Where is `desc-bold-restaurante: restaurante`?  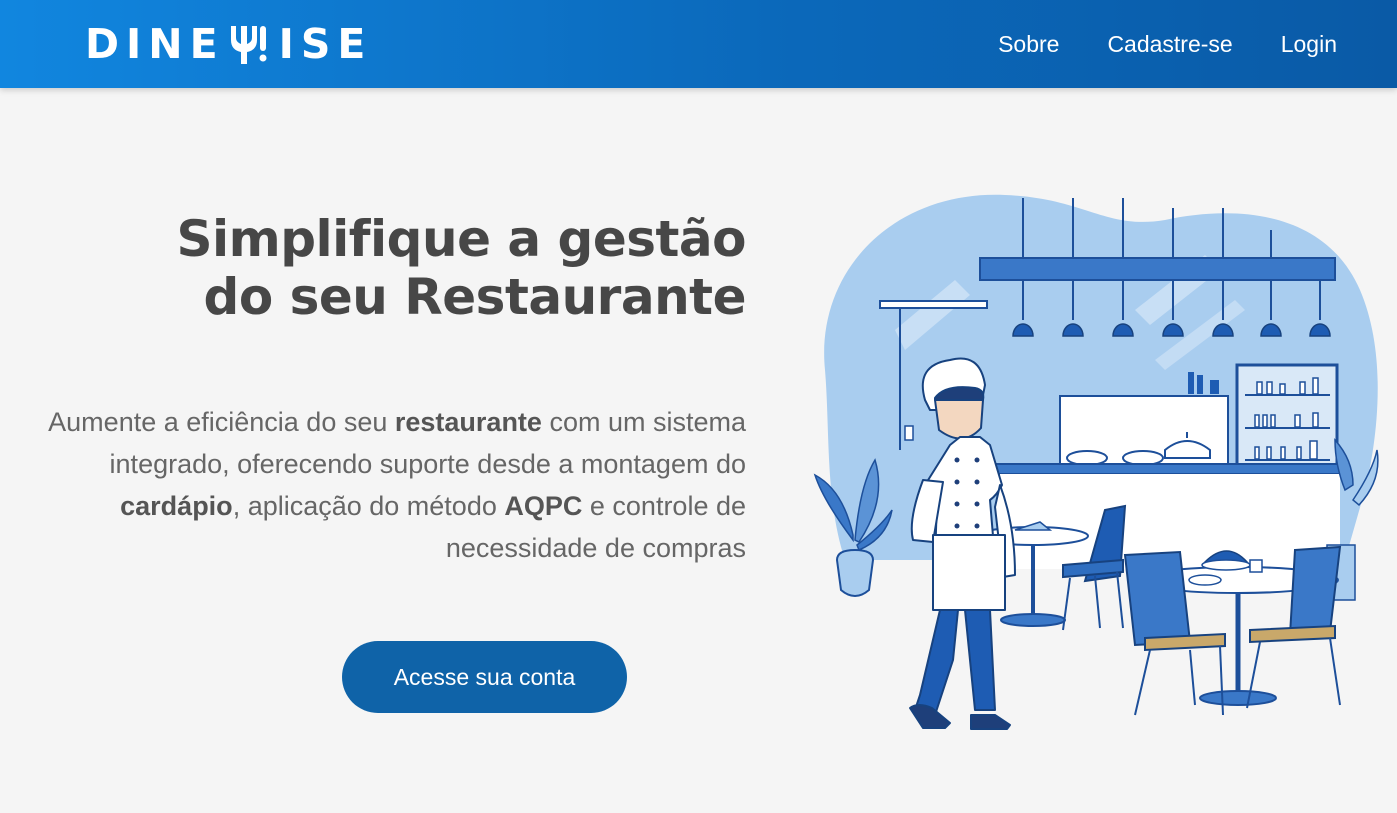
desc-bold-restaurante: restaurante is located at coordinates (468, 422).